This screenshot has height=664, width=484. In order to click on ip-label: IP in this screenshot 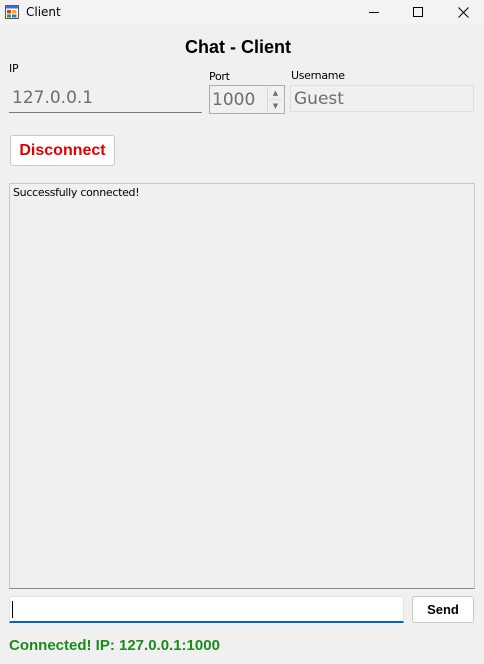, I will do `click(14, 68)`.